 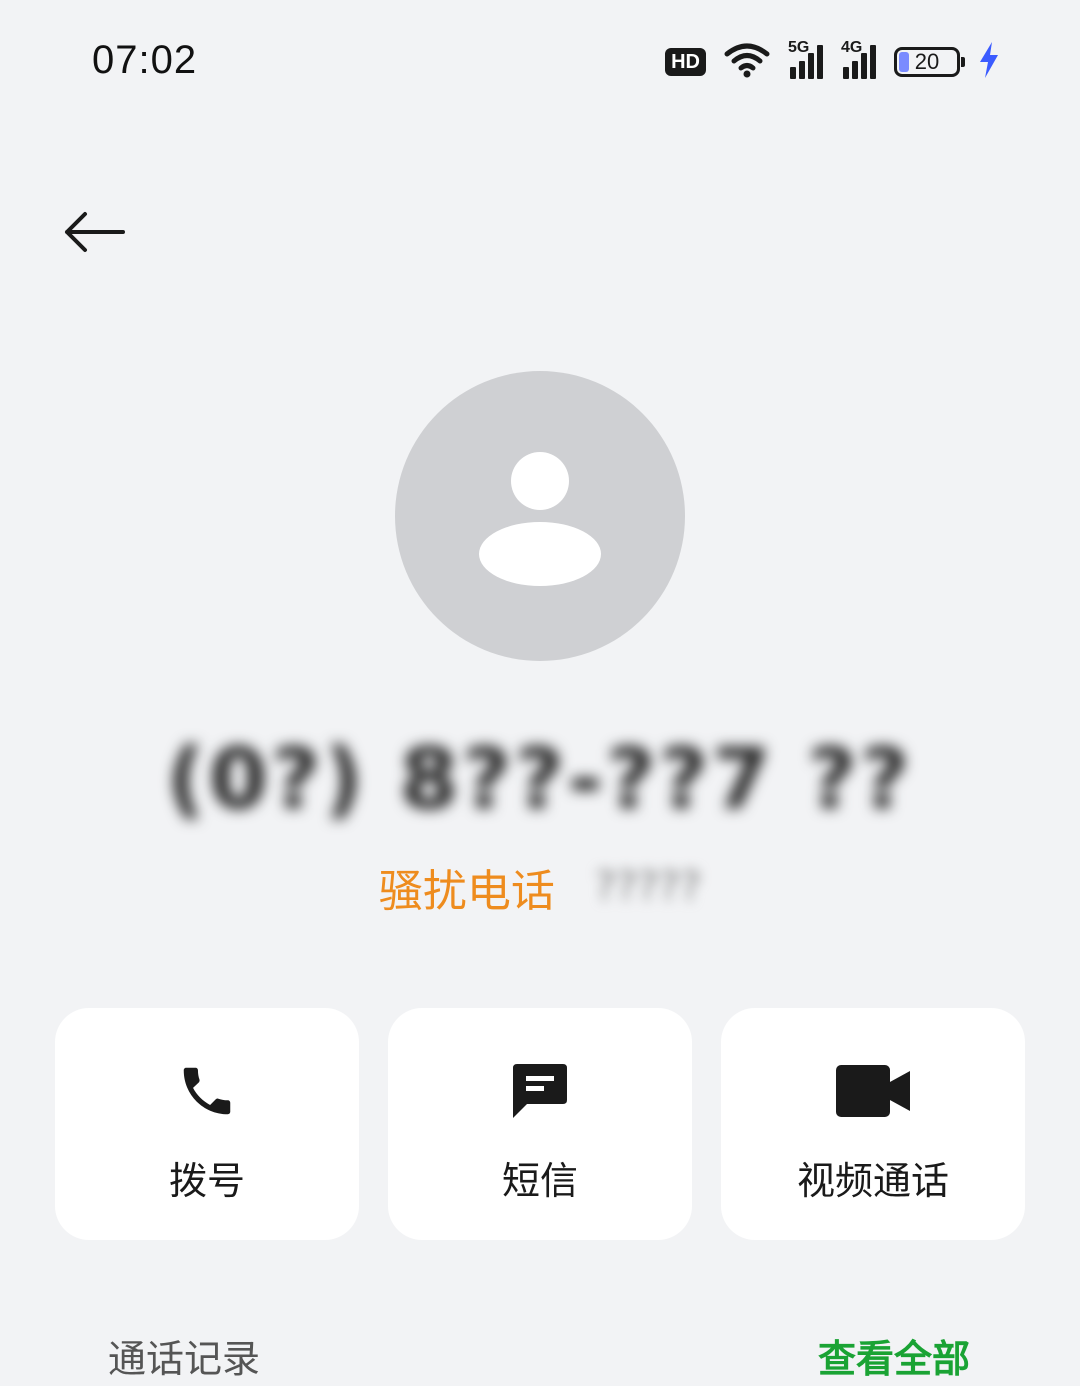 What do you see at coordinates (685, 62) in the screenshot?
I see `hd-voice-icon: HD` at bounding box center [685, 62].